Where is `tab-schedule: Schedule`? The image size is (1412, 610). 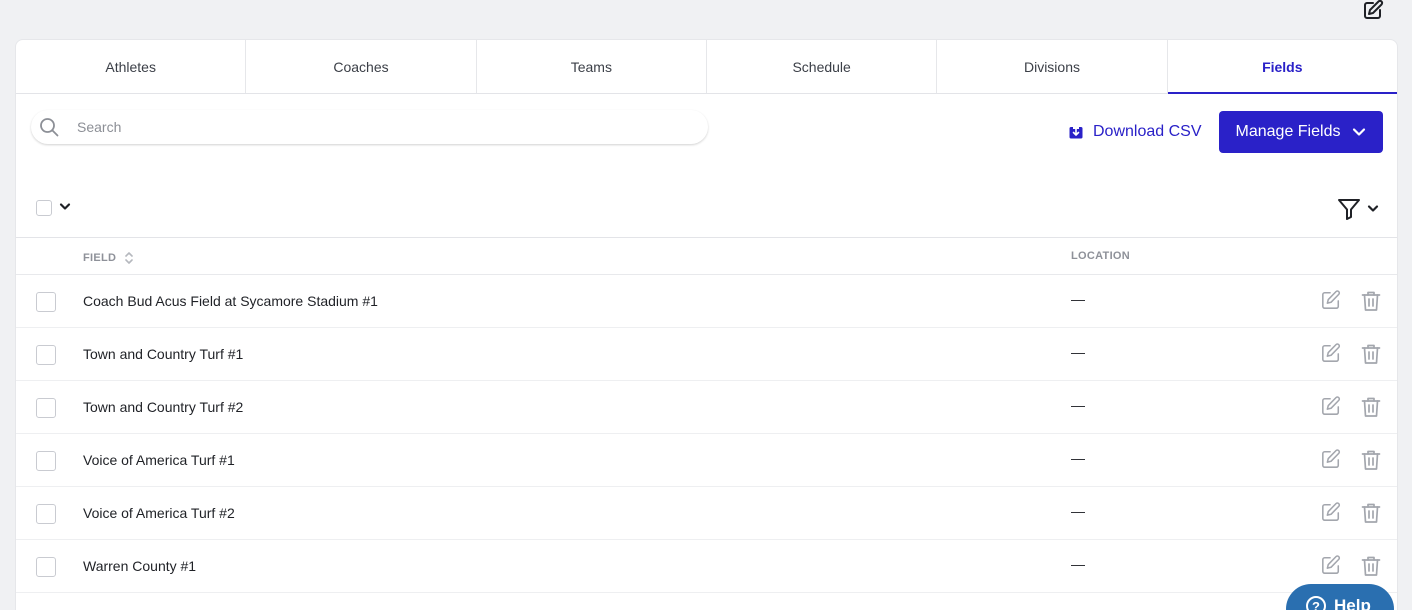
tab-schedule: Schedule is located at coordinates (822, 66).